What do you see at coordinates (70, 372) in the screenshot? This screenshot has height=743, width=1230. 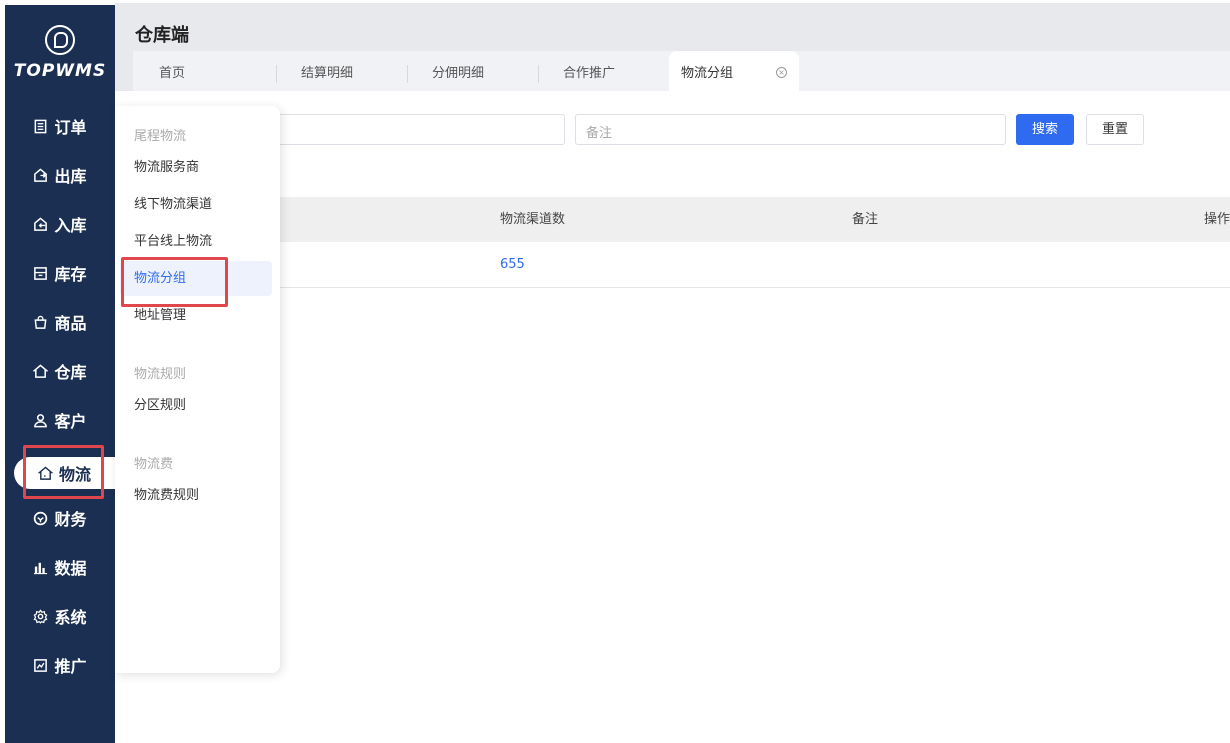 I see `sidebar-item-label: 仓库` at bounding box center [70, 372].